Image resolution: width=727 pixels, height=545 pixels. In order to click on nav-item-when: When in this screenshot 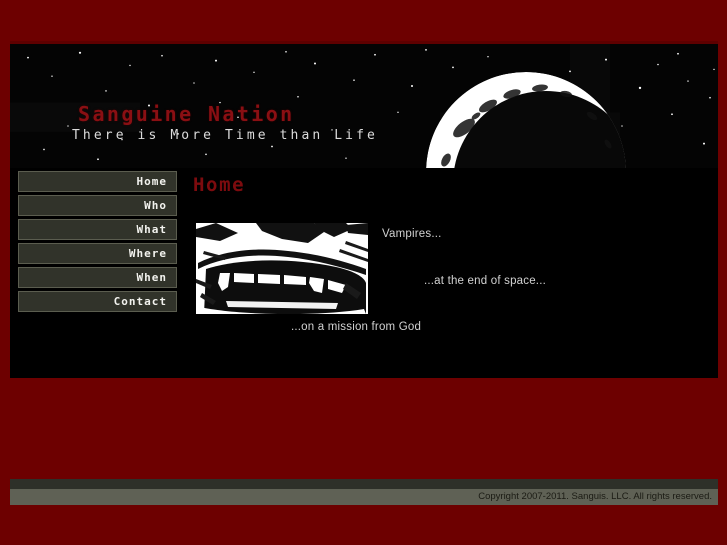, I will do `click(97, 277)`.